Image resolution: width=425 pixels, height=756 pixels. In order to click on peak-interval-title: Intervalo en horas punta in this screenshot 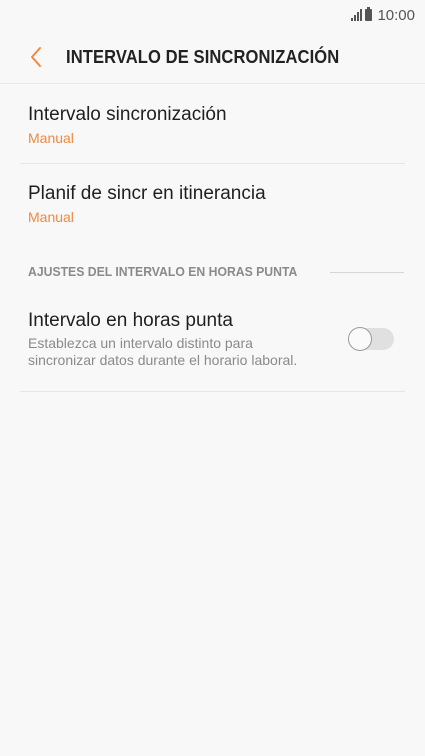, I will do `click(130, 320)`.